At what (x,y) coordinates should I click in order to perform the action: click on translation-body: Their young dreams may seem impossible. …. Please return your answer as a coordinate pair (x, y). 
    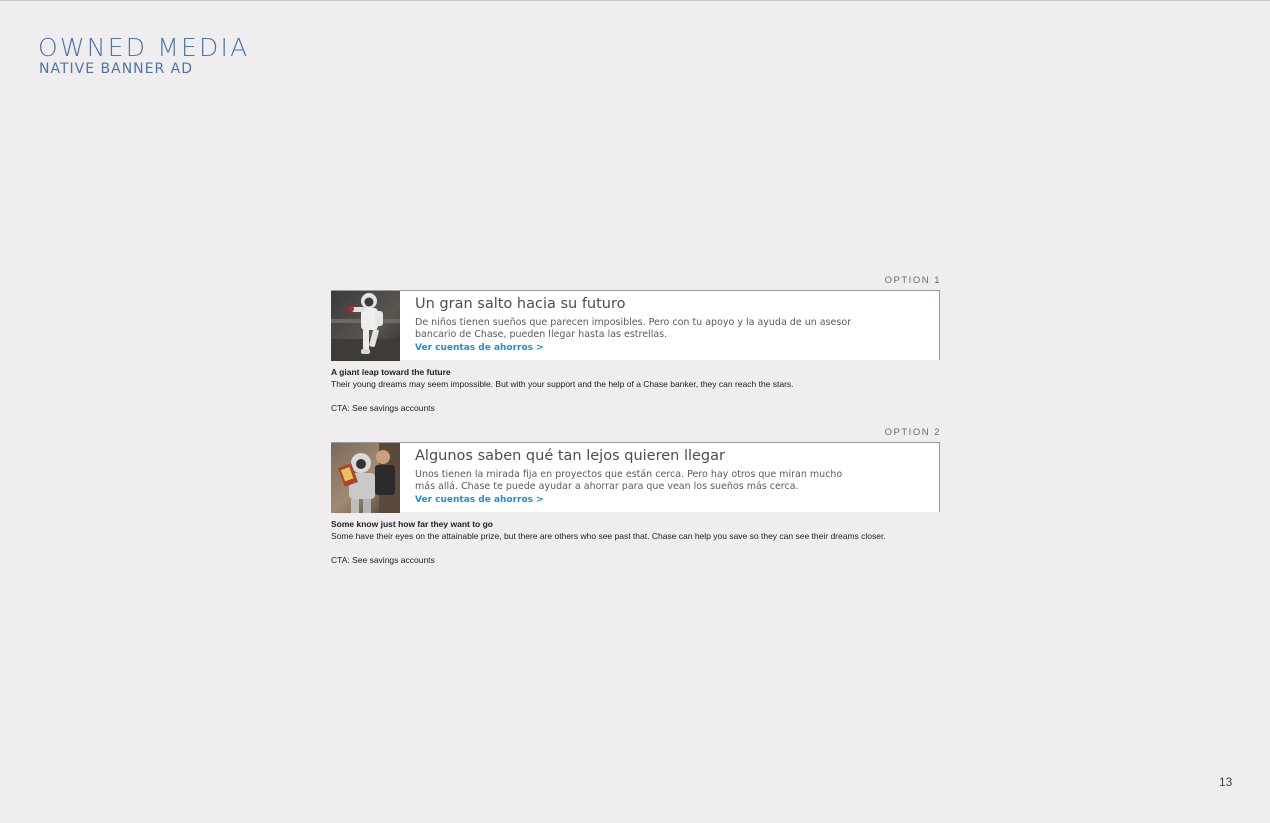
    Looking at the image, I should click on (562, 384).